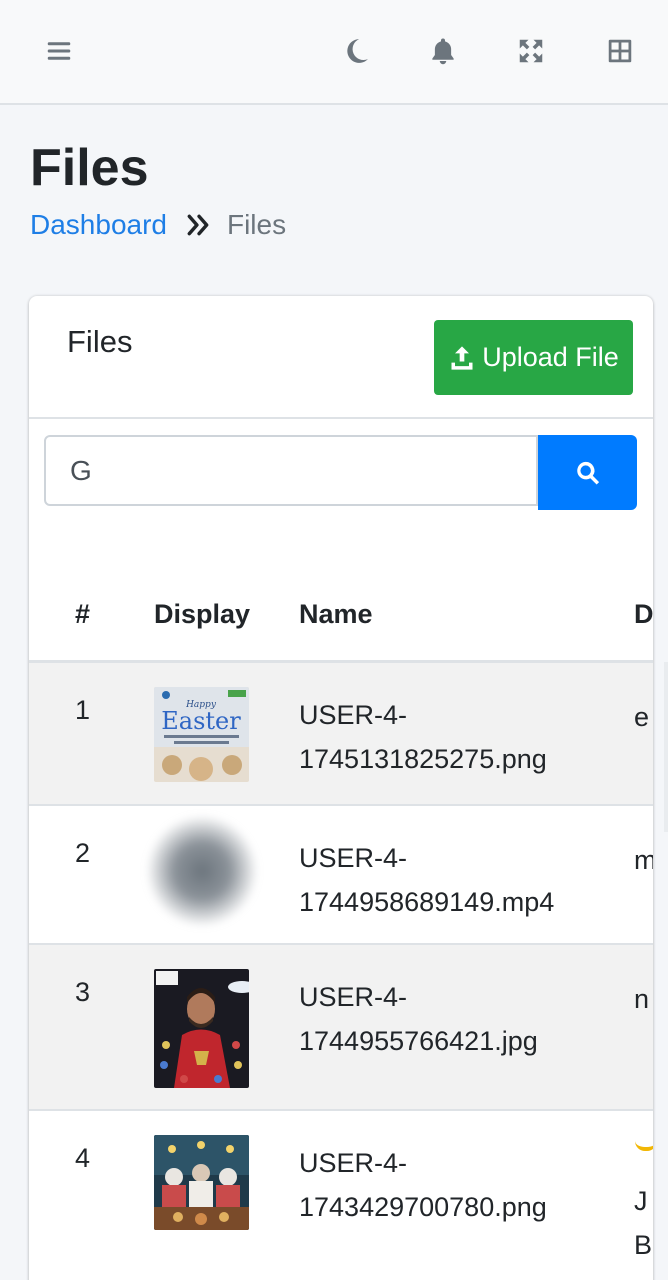  What do you see at coordinates (666, 747) in the screenshot?
I see `horizontal-scroll-indicator` at bounding box center [666, 747].